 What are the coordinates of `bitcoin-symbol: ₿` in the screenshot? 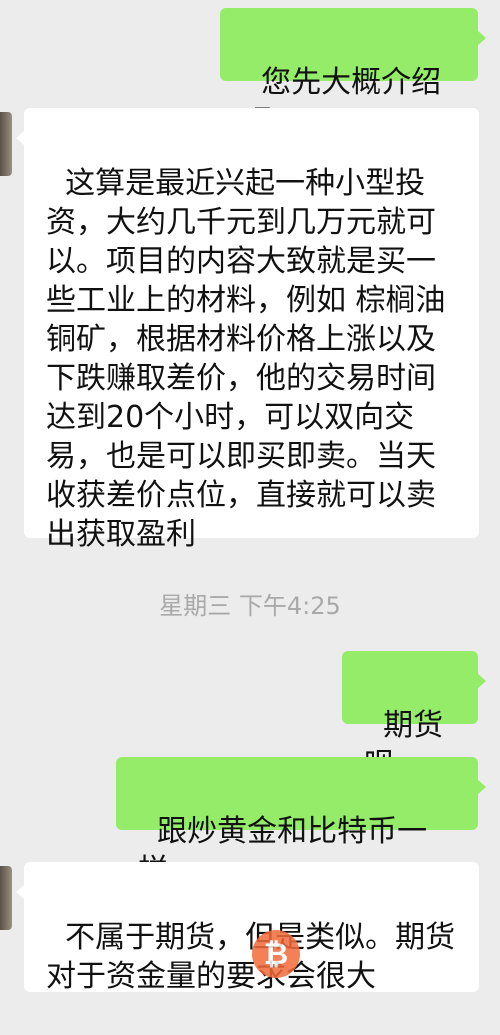 It's located at (276, 954).